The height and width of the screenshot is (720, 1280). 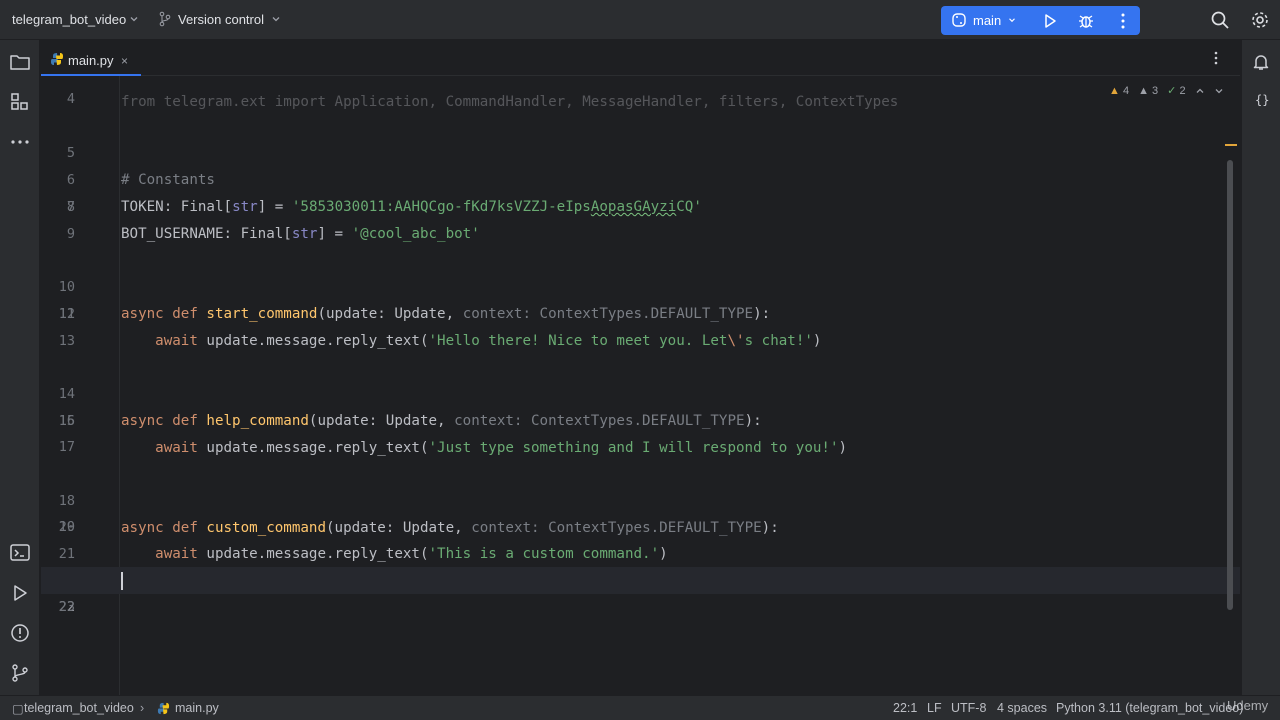 What do you see at coordinates (640, 591) in the screenshot?
I see `current-code-line: 22` at bounding box center [640, 591].